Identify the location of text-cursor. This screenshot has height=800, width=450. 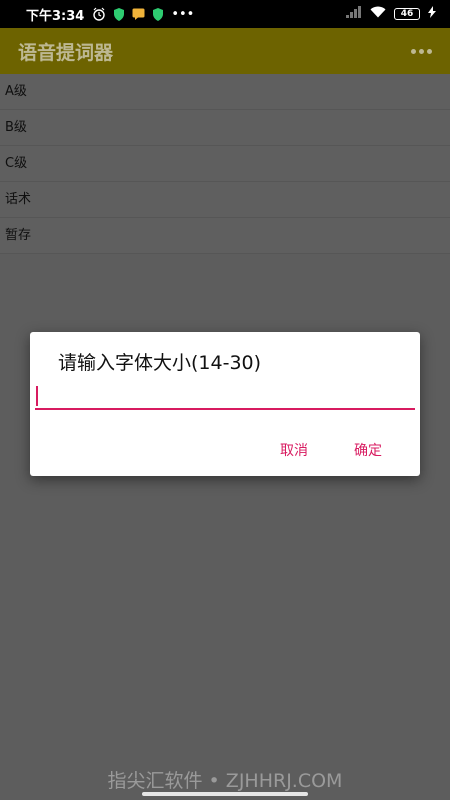
(37, 396).